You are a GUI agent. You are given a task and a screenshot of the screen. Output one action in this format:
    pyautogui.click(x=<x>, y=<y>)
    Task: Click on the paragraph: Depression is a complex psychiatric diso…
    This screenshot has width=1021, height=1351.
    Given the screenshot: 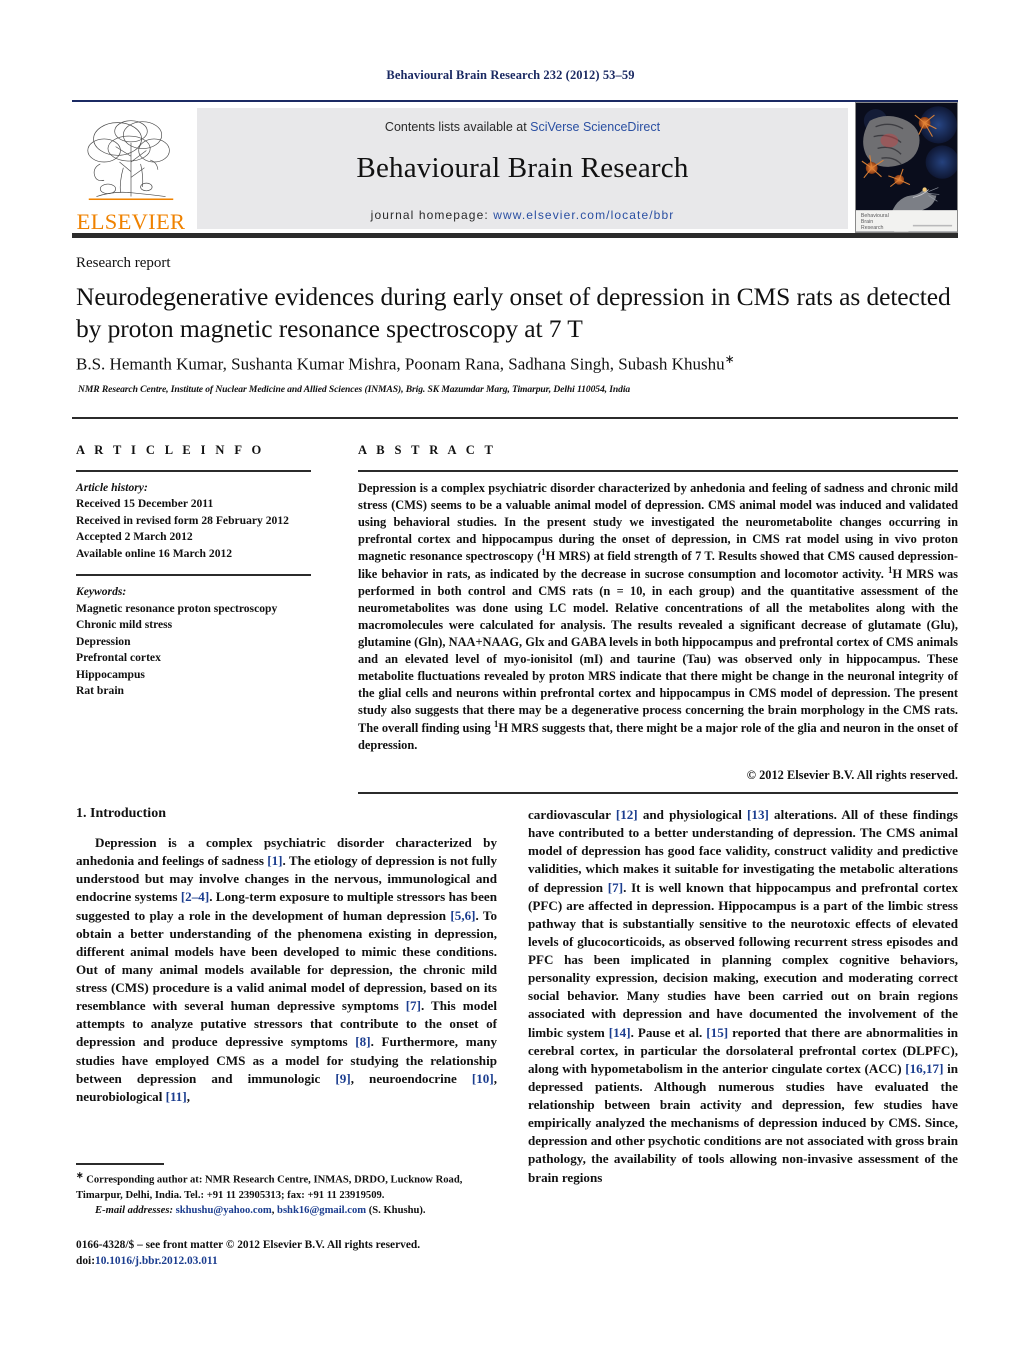 What is the action you would take?
    pyautogui.click(x=286, y=970)
    